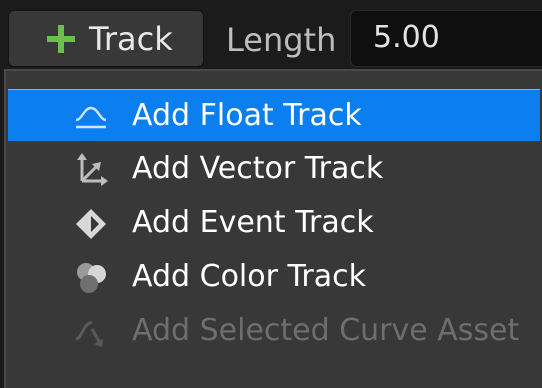  I want to click on vector-track-icon, so click(92, 169).